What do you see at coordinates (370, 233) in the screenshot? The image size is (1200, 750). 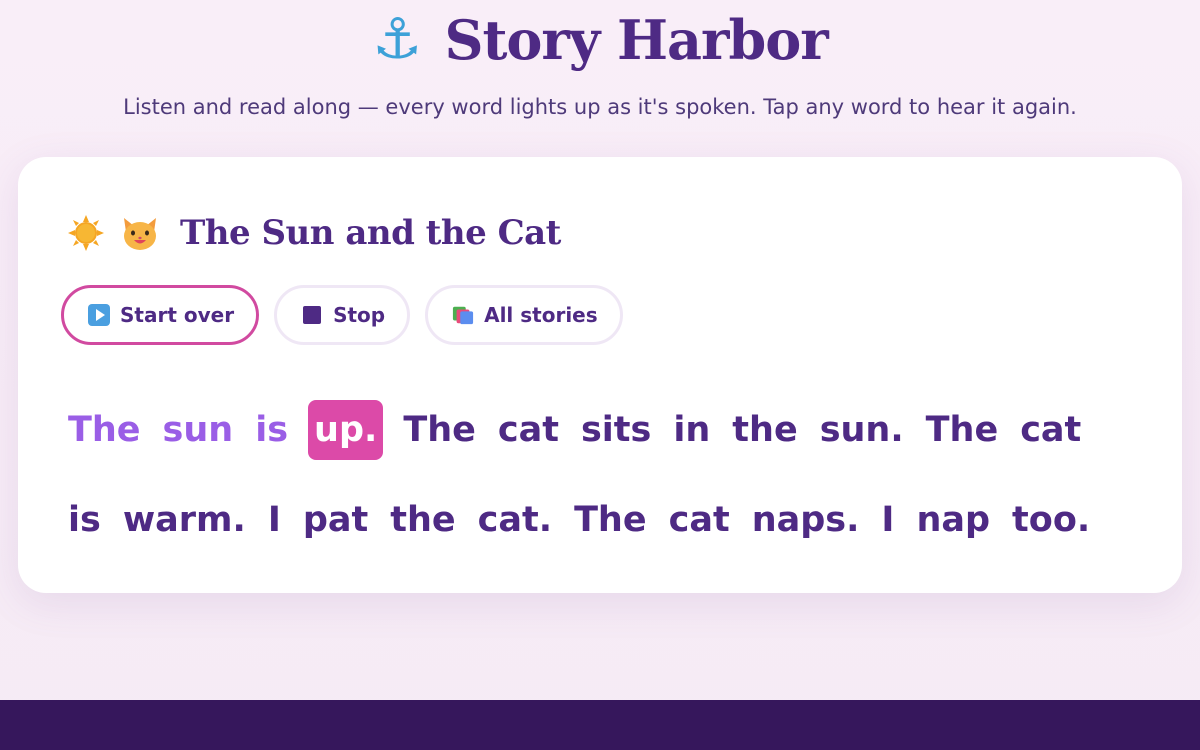 I see `story-title: The Sun and the Cat` at bounding box center [370, 233].